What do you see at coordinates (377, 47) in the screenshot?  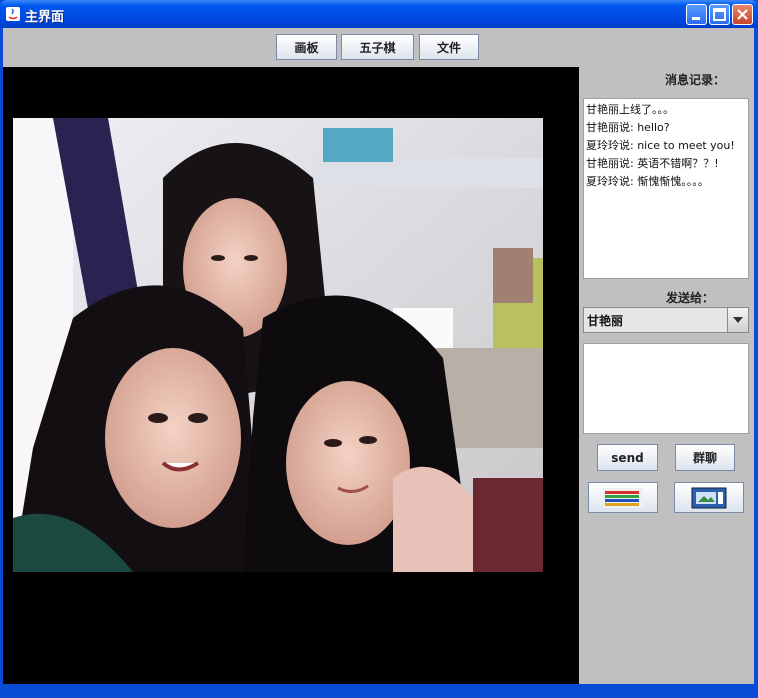 I see `gomoku-button: 五子棋` at bounding box center [377, 47].